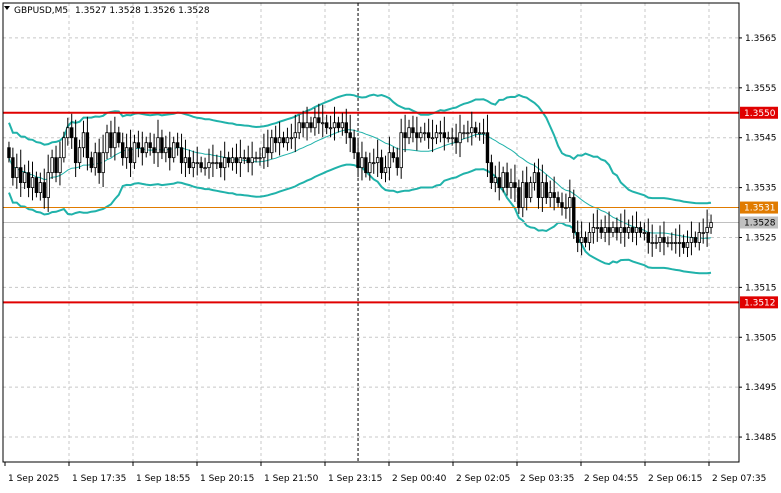 This screenshot has height=493, width=781. Describe the element at coordinates (547, 479) in the screenshot. I see `x-tick-label: 2 Sep 03:35` at that location.